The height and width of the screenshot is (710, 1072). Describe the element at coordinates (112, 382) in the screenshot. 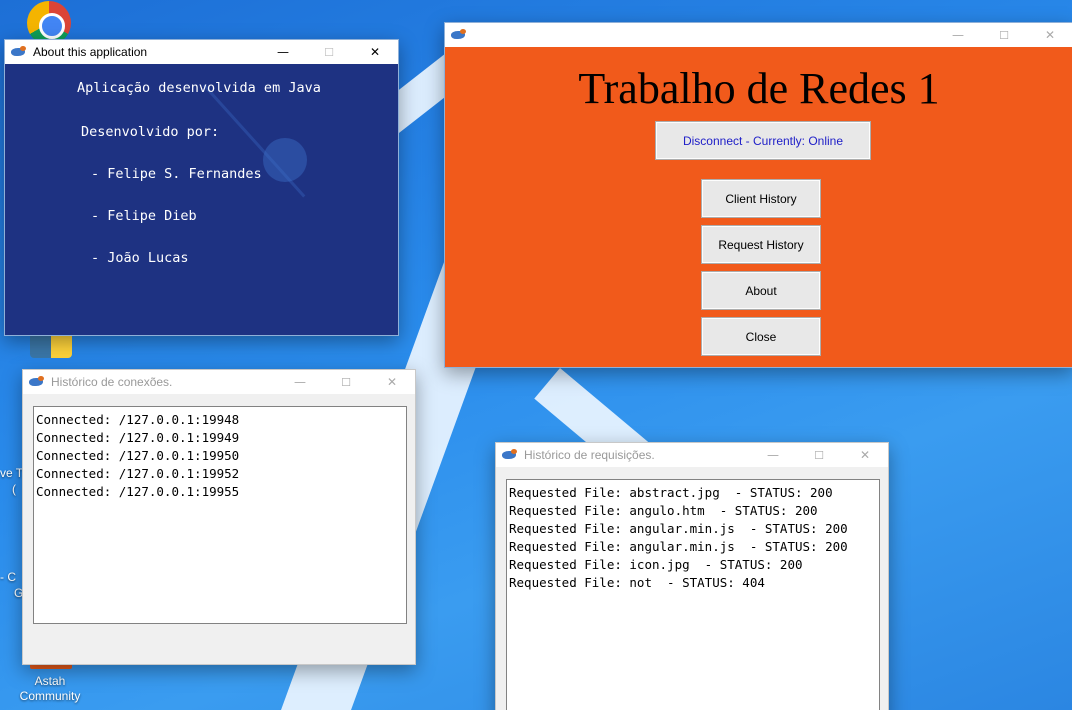

I see `window-title: Histórico de conexões.` at that location.